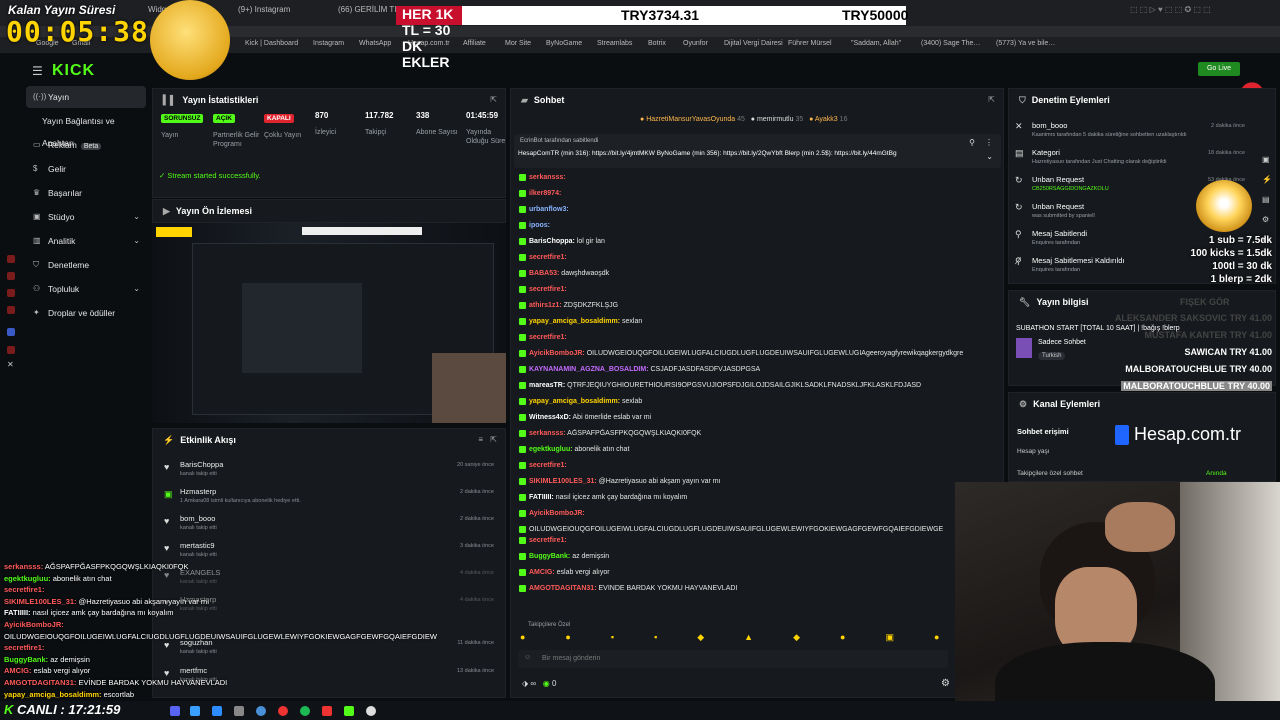  I want to click on bookmark: Instagram, so click(328, 43).